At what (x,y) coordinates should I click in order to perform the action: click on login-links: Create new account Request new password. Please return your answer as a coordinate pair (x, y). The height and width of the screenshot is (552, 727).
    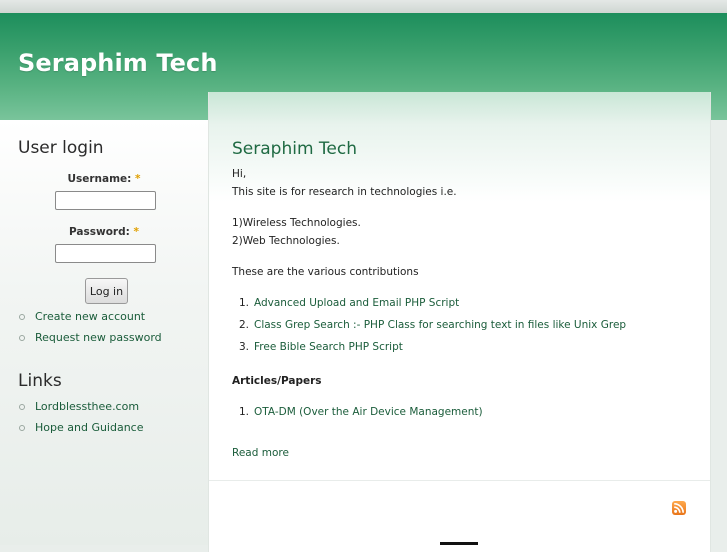
    Looking at the image, I should click on (81, 327).